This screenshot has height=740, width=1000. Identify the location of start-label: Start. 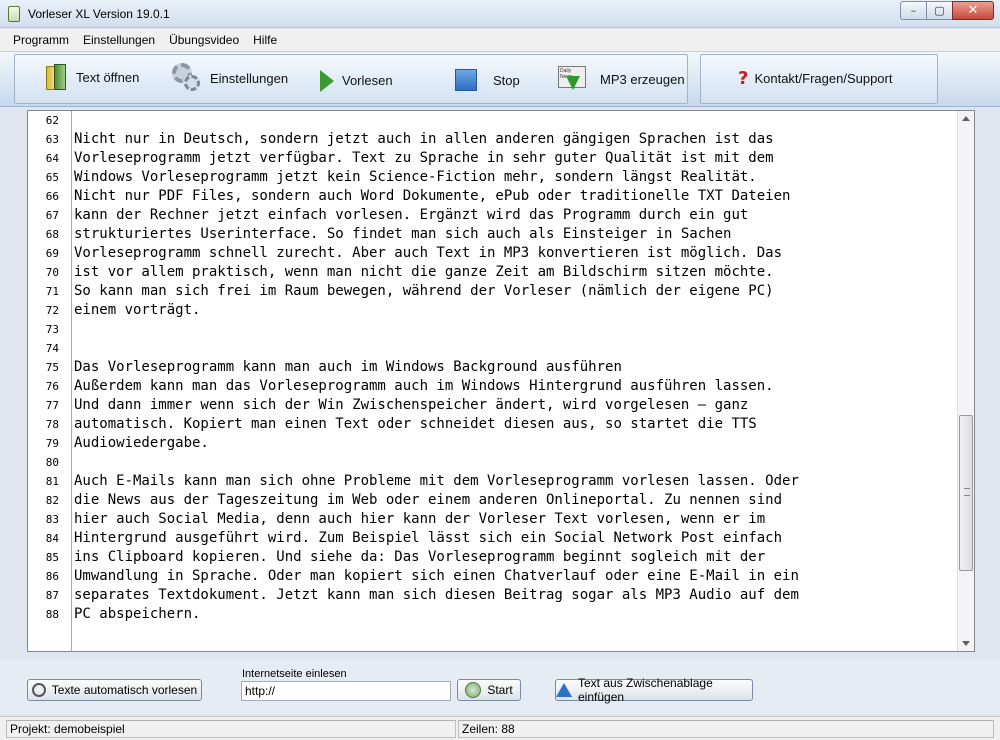
(500, 690).